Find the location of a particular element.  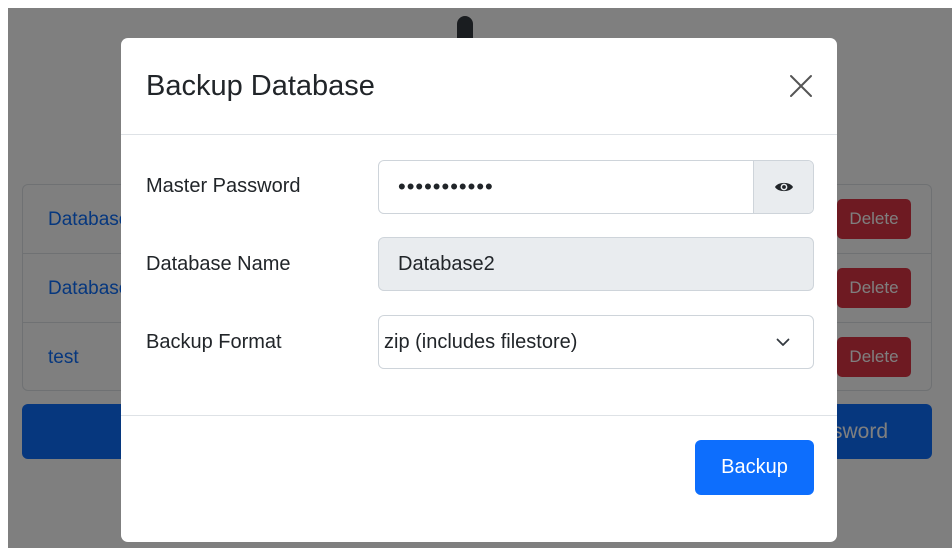

master-password-group is located at coordinates (596, 187).